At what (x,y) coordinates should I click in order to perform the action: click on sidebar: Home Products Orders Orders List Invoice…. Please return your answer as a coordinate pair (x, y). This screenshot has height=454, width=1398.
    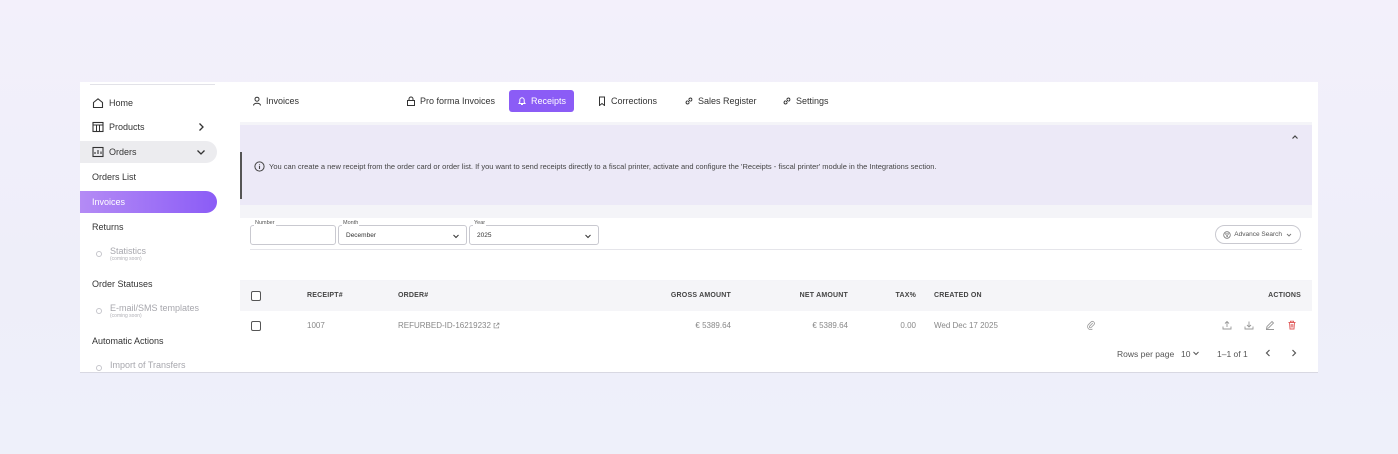
    Looking at the image, I should click on (148, 227).